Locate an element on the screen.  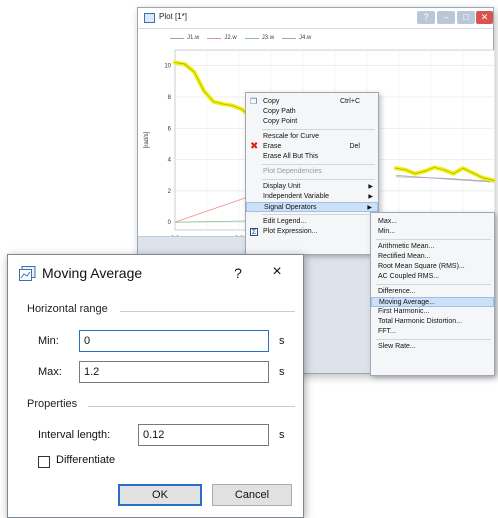
menu-item-display-unit: Display Unit ▶ is located at coordinates (312, 187).